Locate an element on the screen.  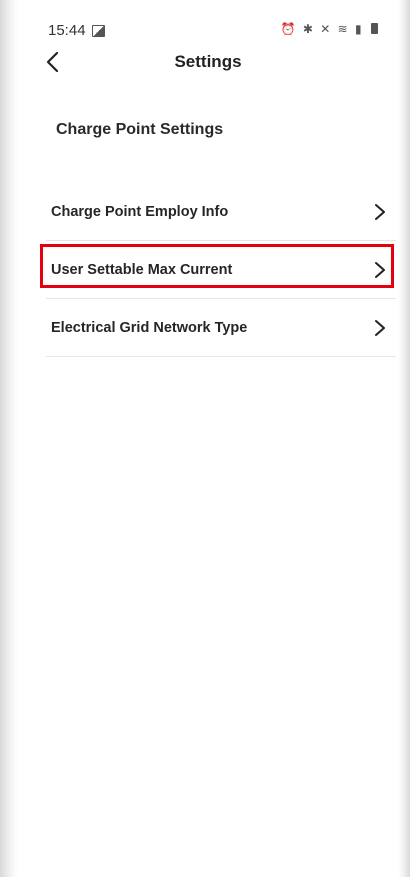
menu-item-electrical-grid-network-type: Electrical Grid Network Type is located at coordinates (221, 328).